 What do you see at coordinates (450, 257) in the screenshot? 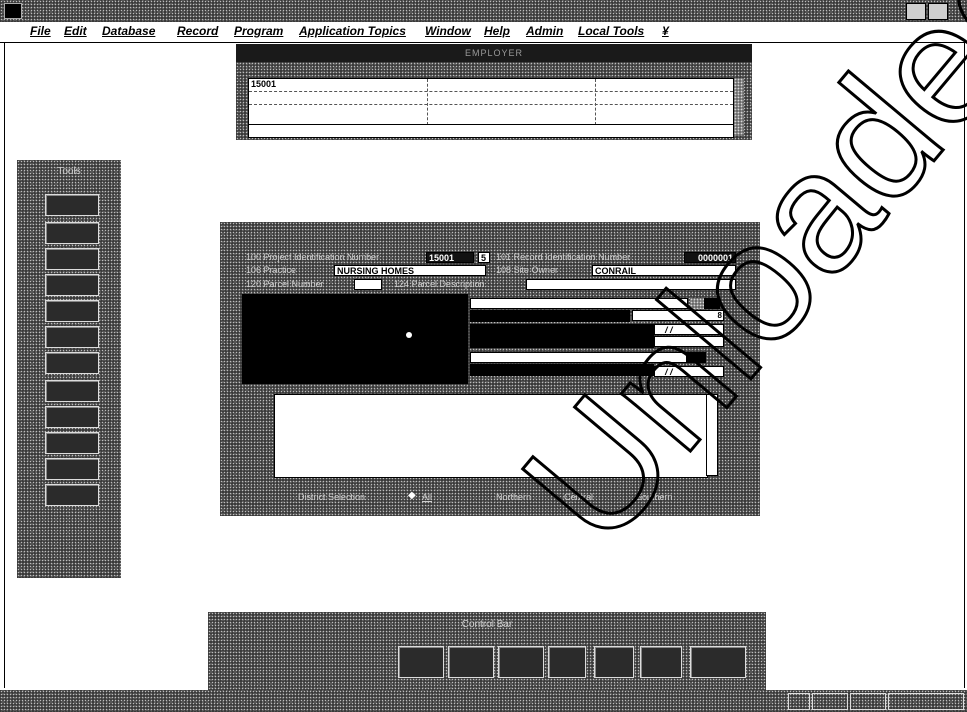
I see `project-id-field: 15001` at bounding box center [450, 257].